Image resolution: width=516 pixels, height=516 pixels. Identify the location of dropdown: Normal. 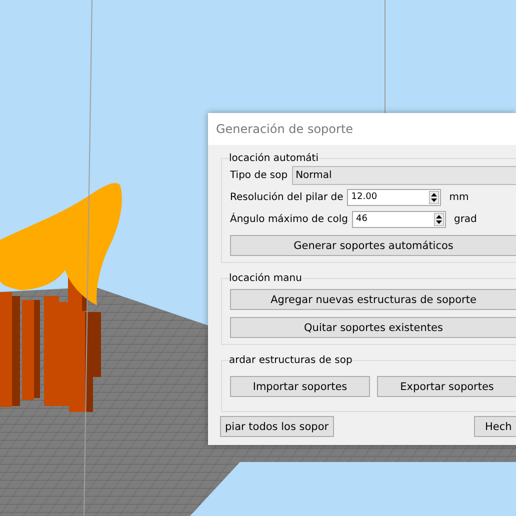
(404, 175).